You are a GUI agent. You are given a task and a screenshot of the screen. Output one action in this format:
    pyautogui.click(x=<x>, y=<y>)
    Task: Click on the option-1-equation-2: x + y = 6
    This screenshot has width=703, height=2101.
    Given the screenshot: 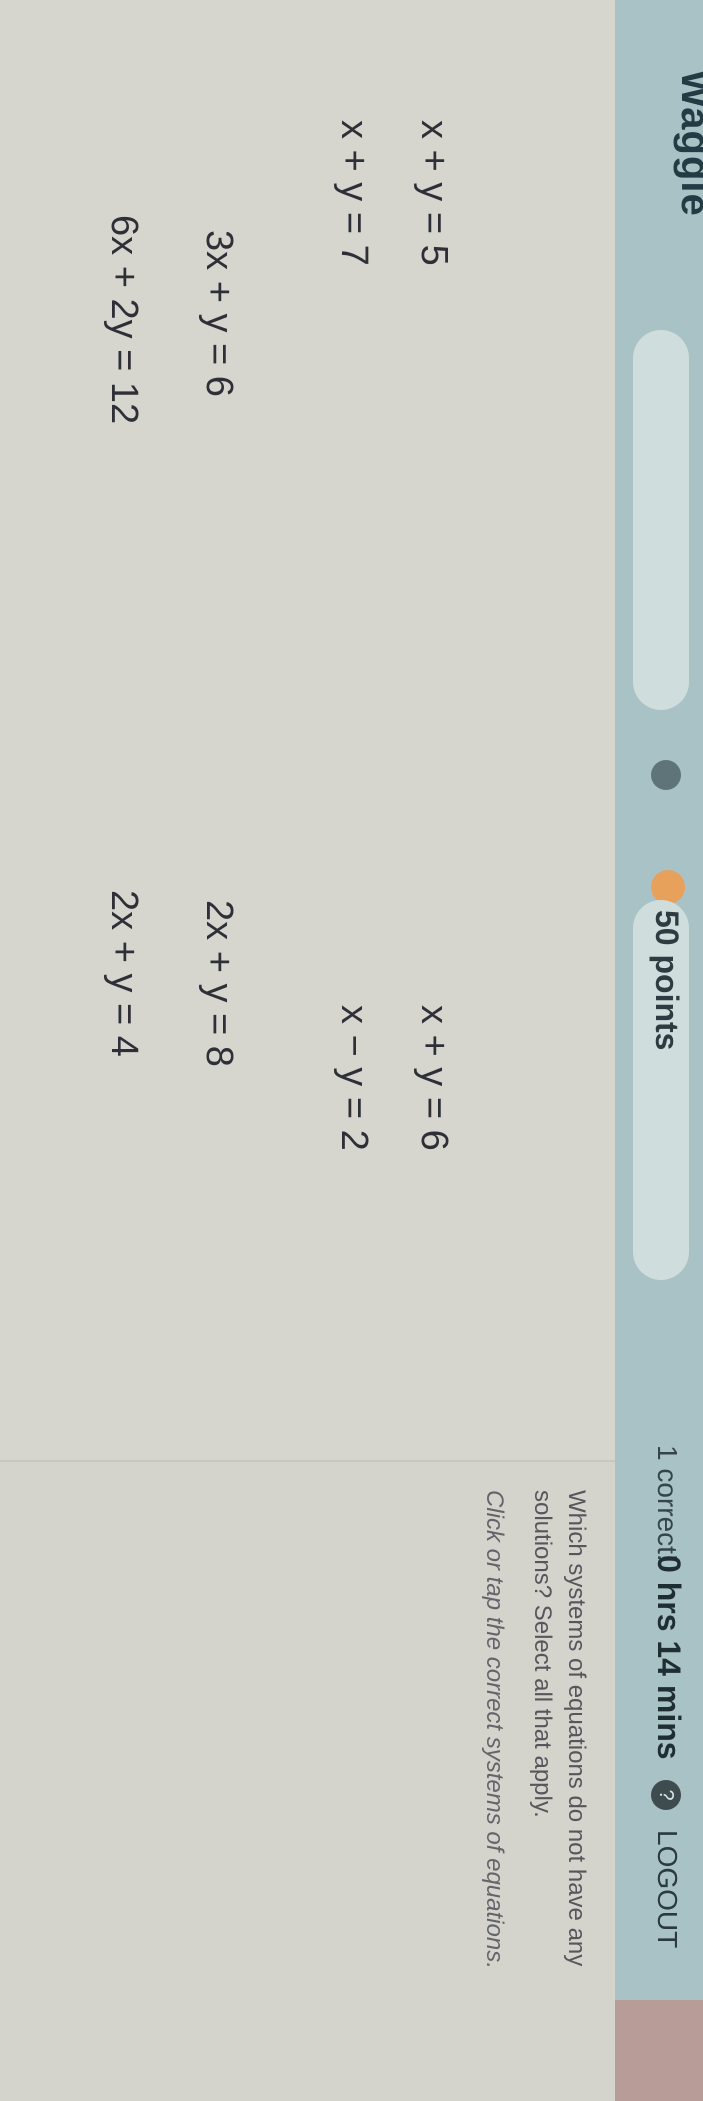 What is the action you would take?
    pyautogui.click(x=434, y=1078)
    